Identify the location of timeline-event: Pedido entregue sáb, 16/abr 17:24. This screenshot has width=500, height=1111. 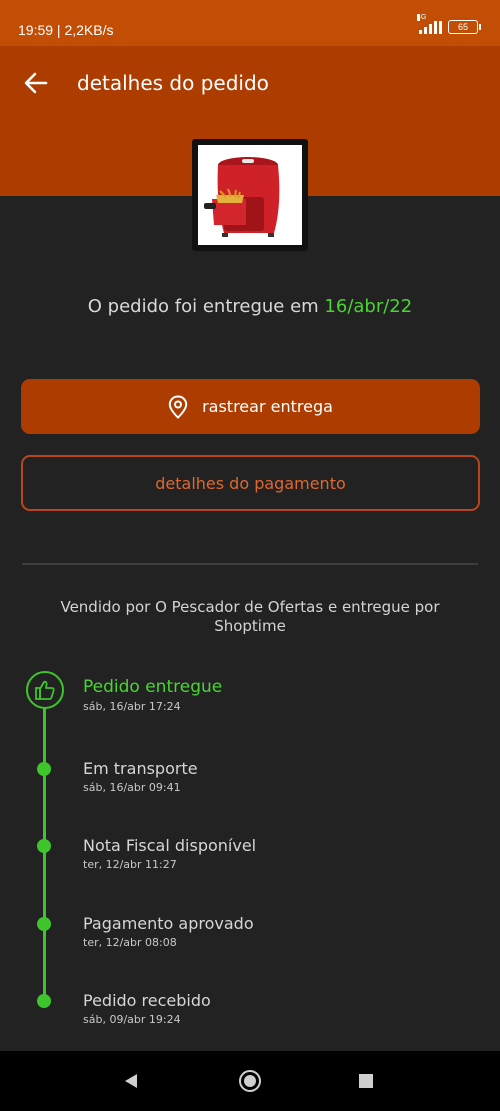
(152, 695).